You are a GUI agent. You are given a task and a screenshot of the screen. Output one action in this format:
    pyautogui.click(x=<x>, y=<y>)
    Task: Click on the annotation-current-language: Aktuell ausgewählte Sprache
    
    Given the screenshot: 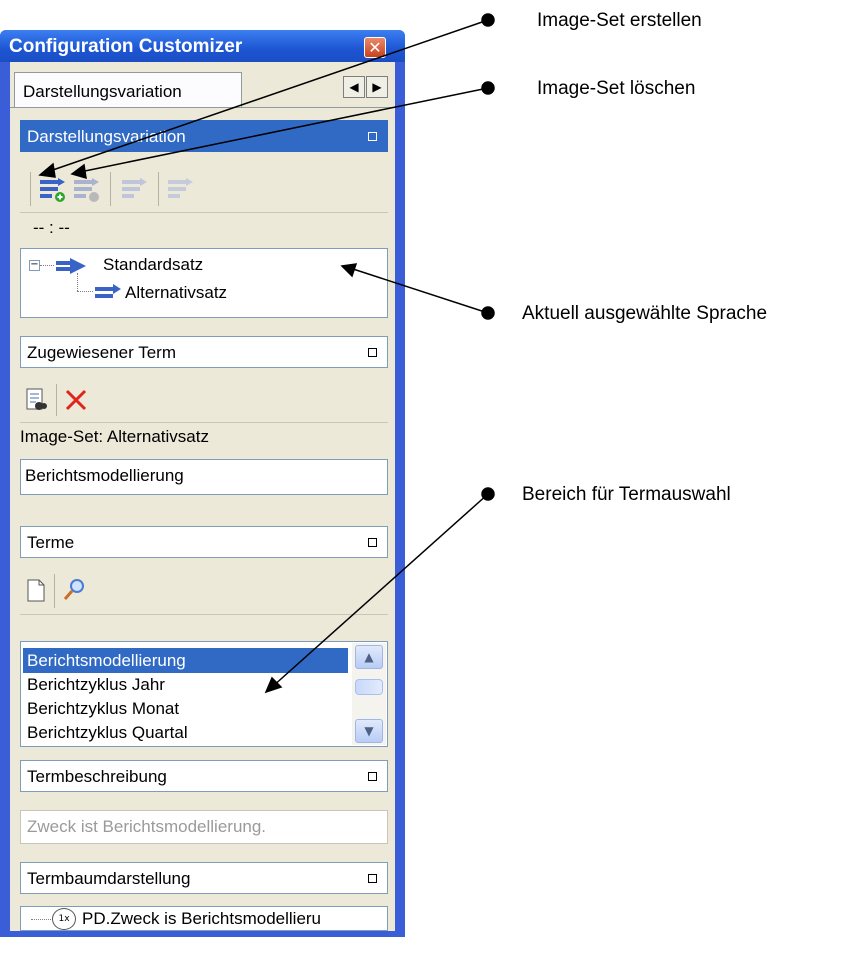 What is the action you would take?
    pyautogui.click(x=645, y=313)
    